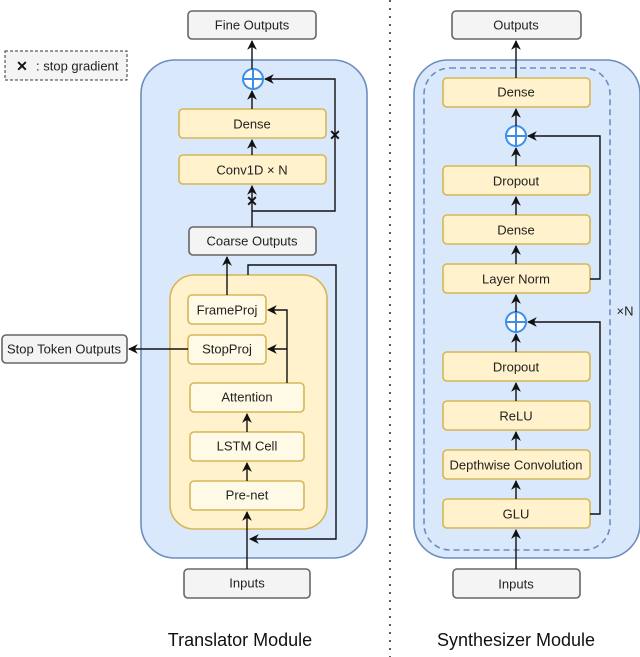 The image size is (640, 657). I want to click on repeat-n-label: ×N, so click(625, 311).